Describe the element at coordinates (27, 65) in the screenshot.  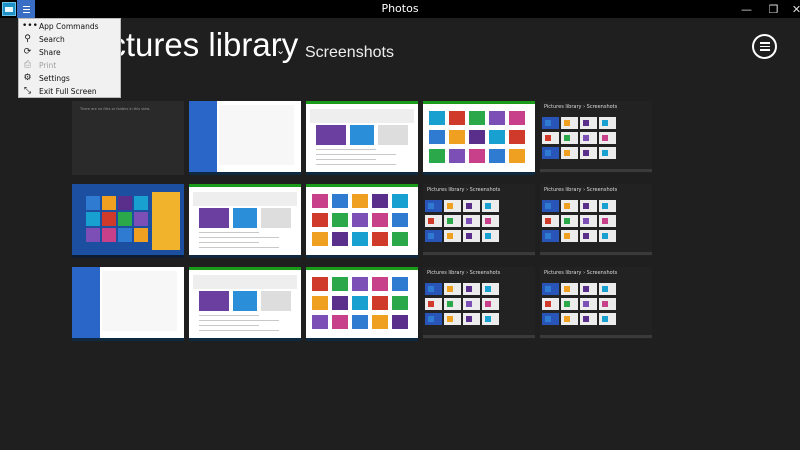
I see `print-icon: ⎙` at that location.